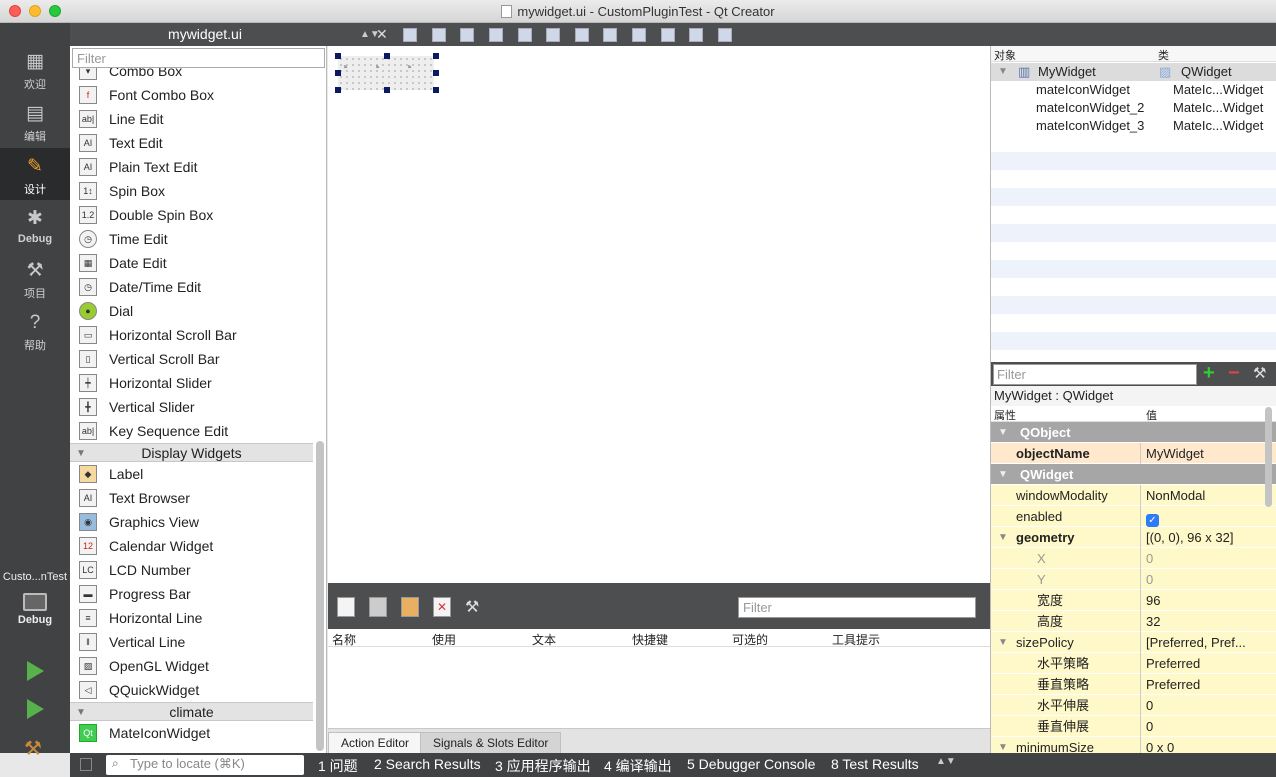 The height and width of the screenshot is (777, 1276). What do you see at coordinates (1209, 373) in the screenshot?
I see `add-property-icon: +` at bounding box center [1209, 373].